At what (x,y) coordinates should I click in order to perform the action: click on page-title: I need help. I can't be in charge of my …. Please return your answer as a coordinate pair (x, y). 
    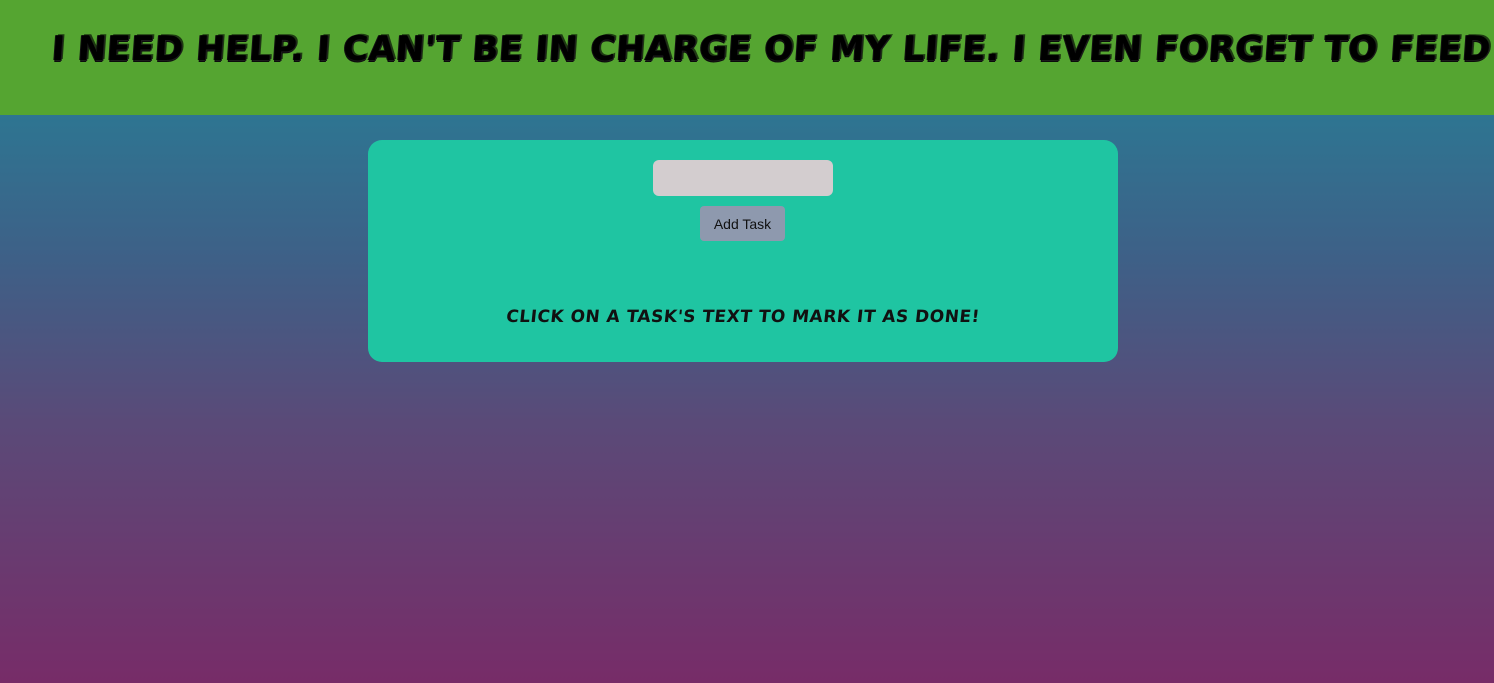
    Looking at the image, I should click on (772, 49).